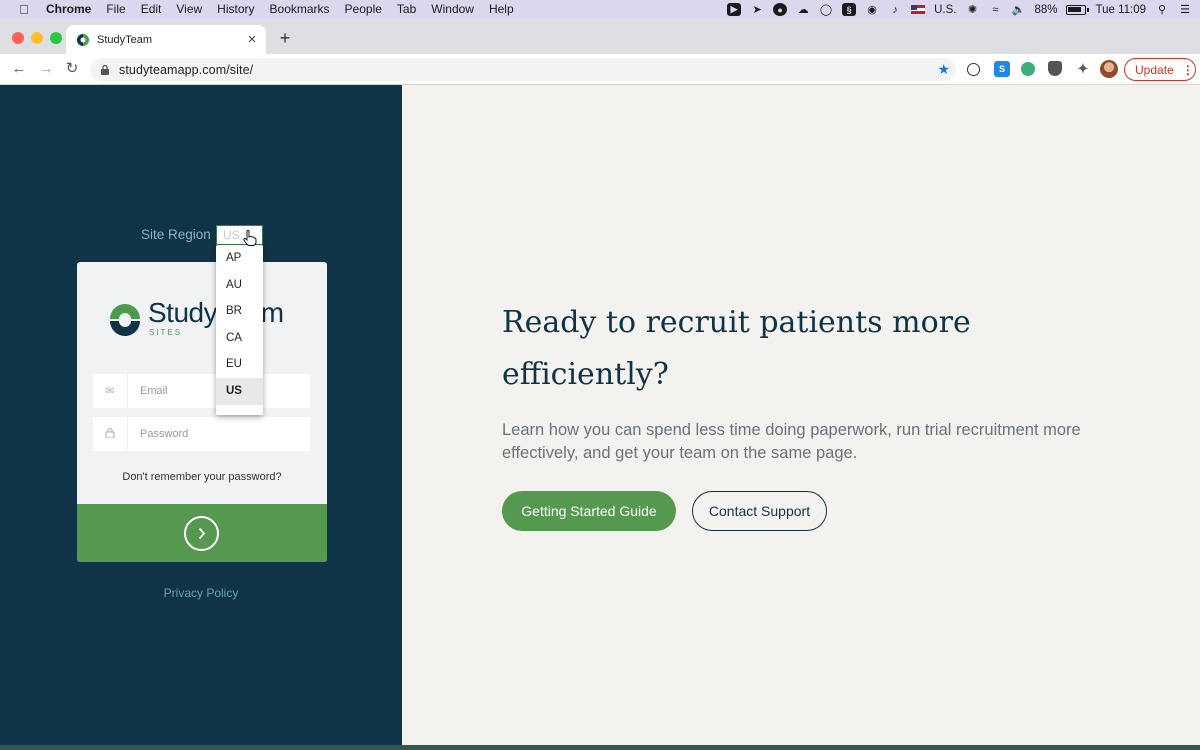  I want to click on menu-chrome: Chrome, so click(68, 9).